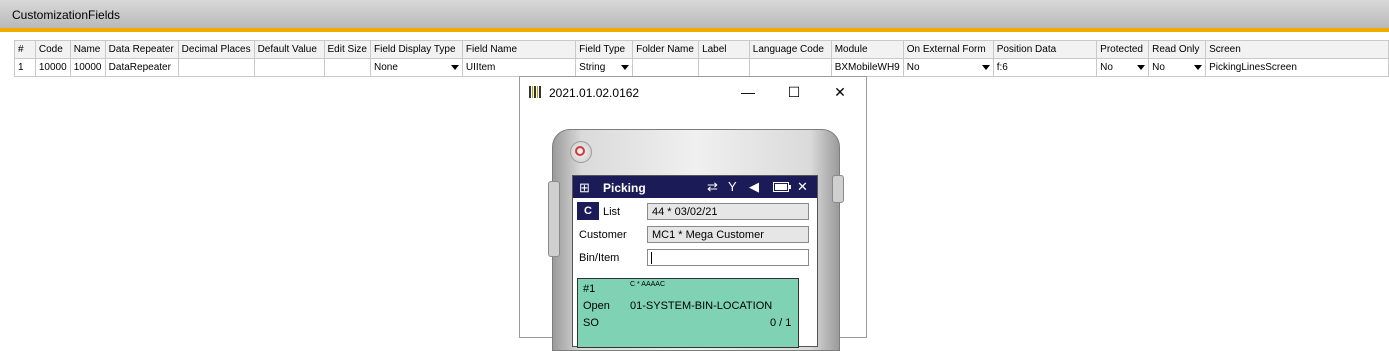 This screenshot has height=351, width=1389. What do you see at coordinates (693, 92) in the screenshot?
I see `emulator-titlebar: 2021.01.02.0162 — ☐ ✕` at bounding box center [693, 92].